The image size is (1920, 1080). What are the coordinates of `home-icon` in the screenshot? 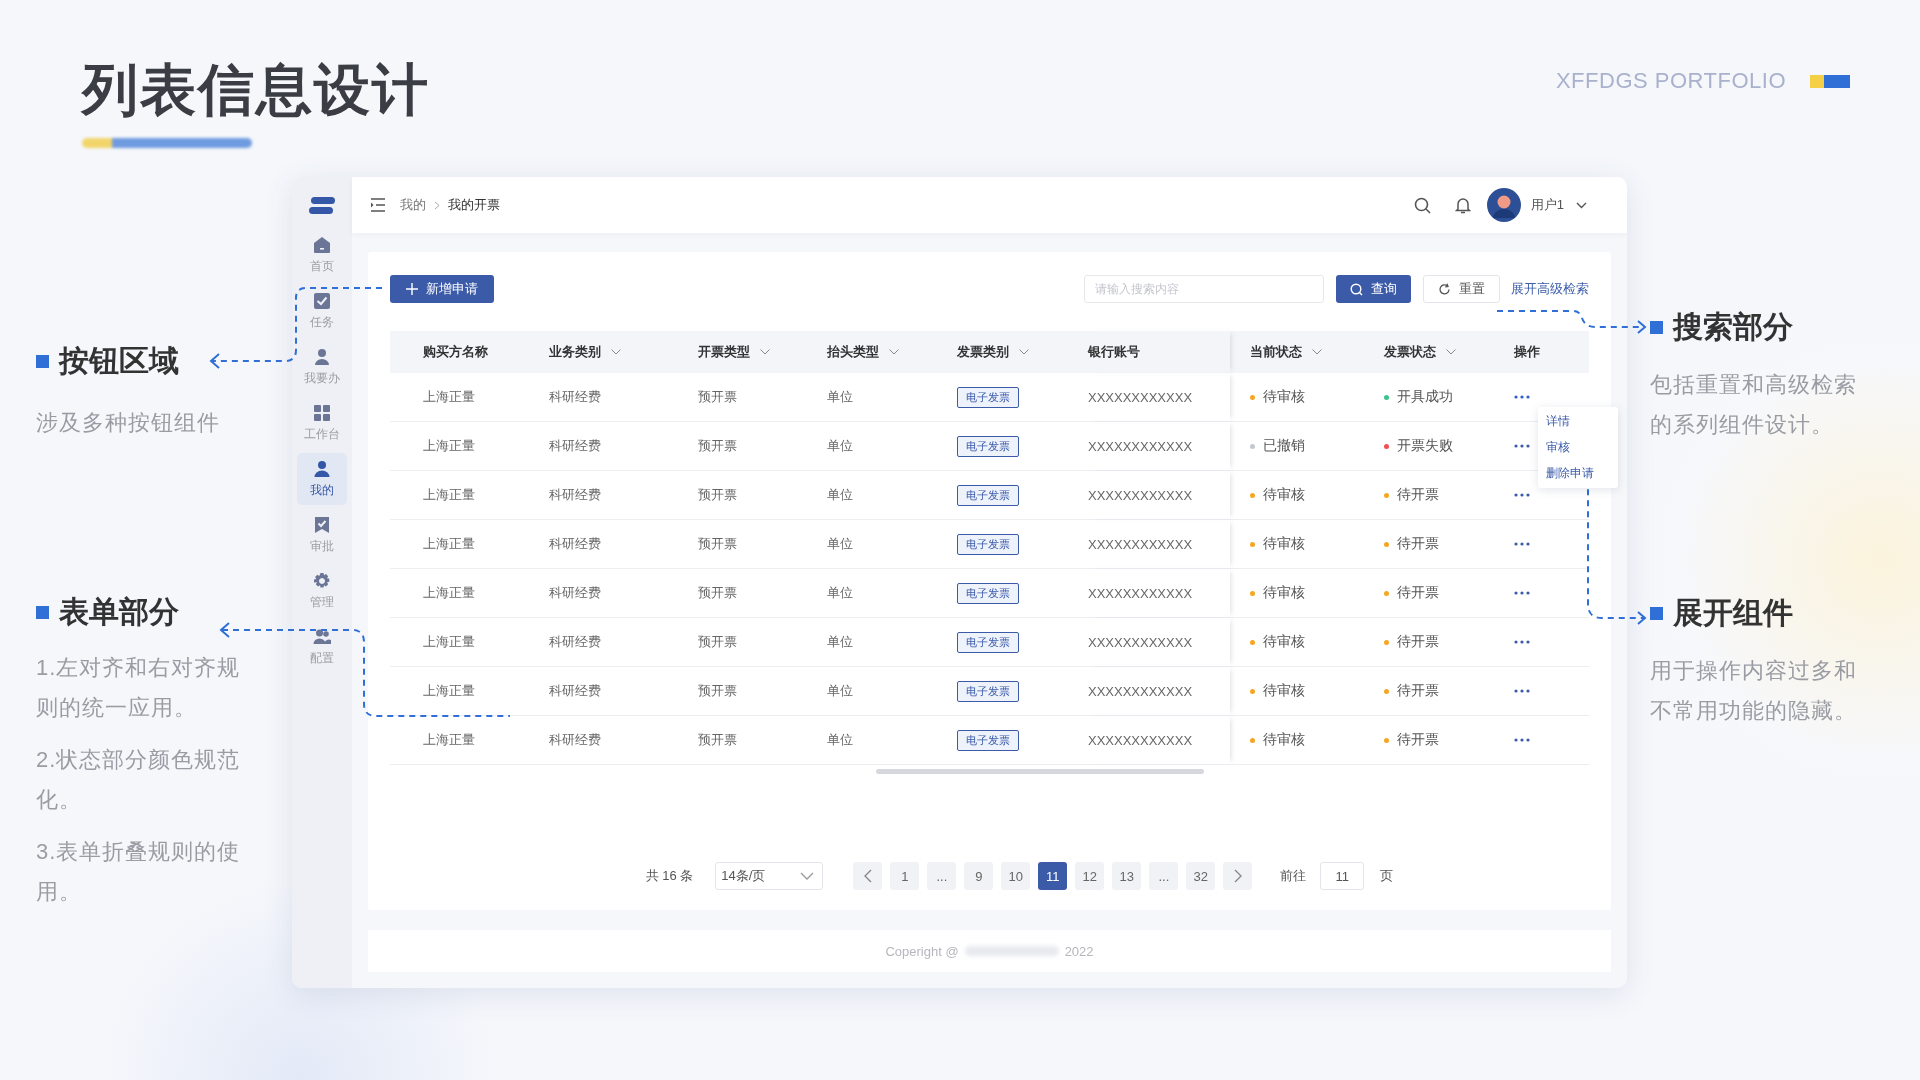 It's located at (322, 244).